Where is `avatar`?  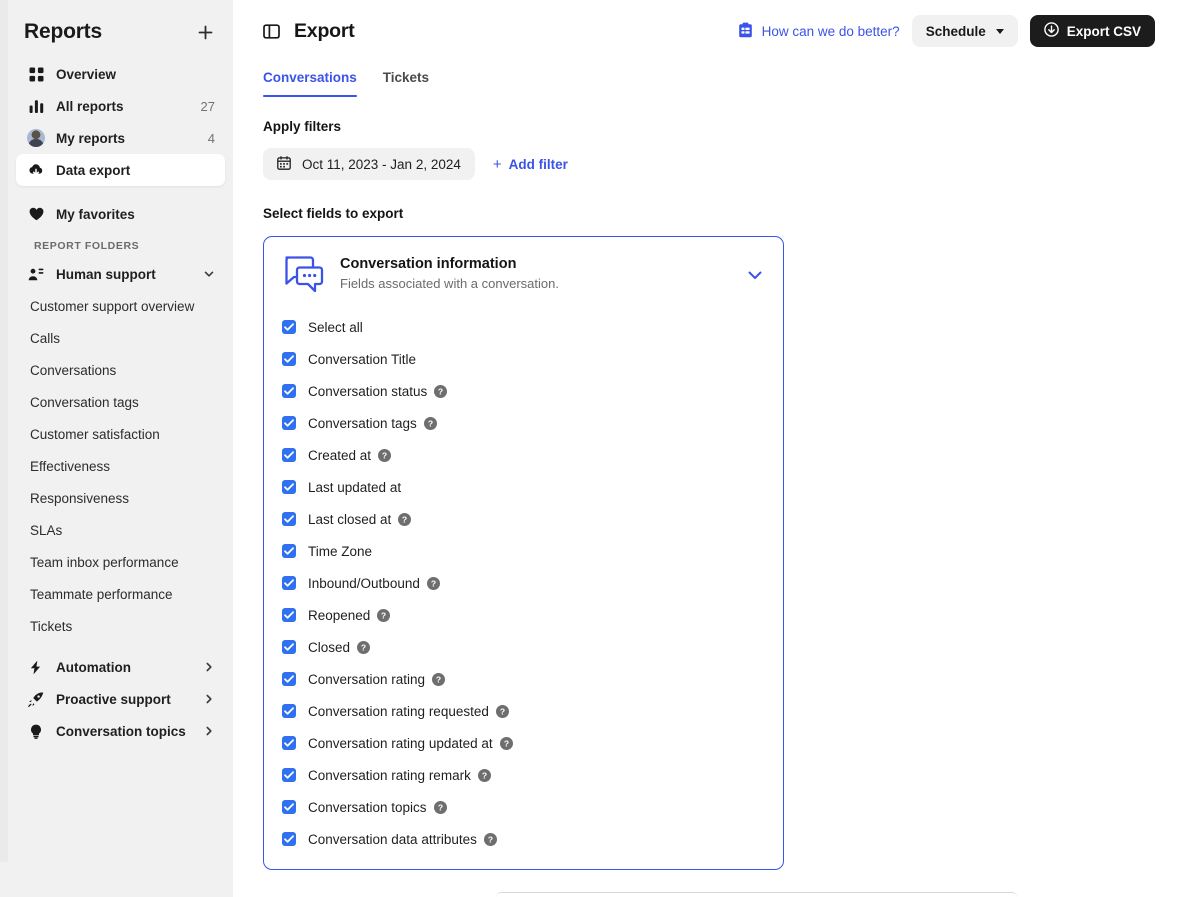
avatar is located at coordinates (36, 138).